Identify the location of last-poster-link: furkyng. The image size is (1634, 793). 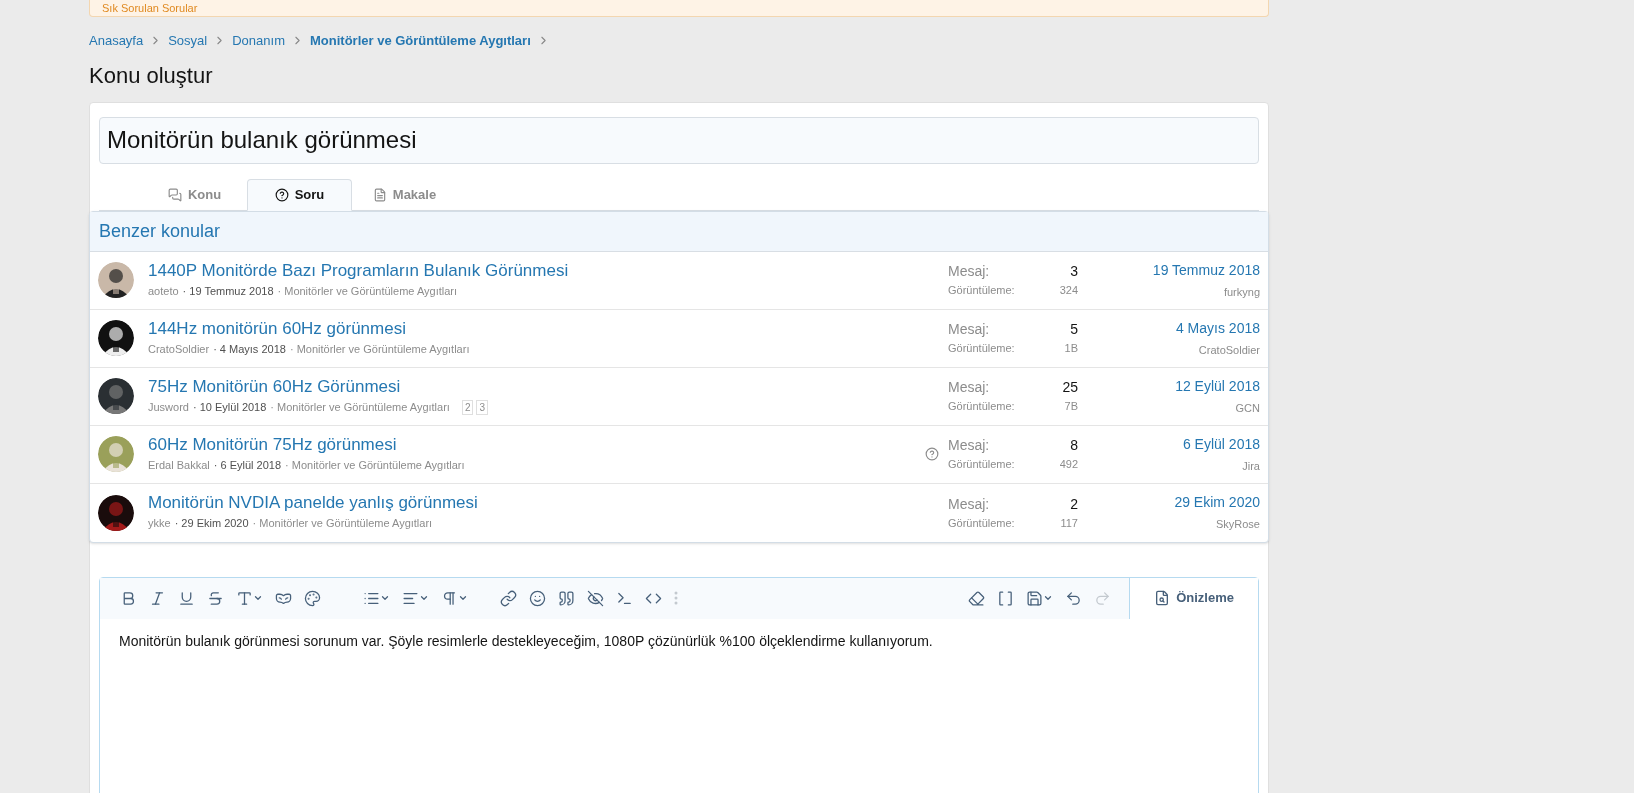
(1175, 292).